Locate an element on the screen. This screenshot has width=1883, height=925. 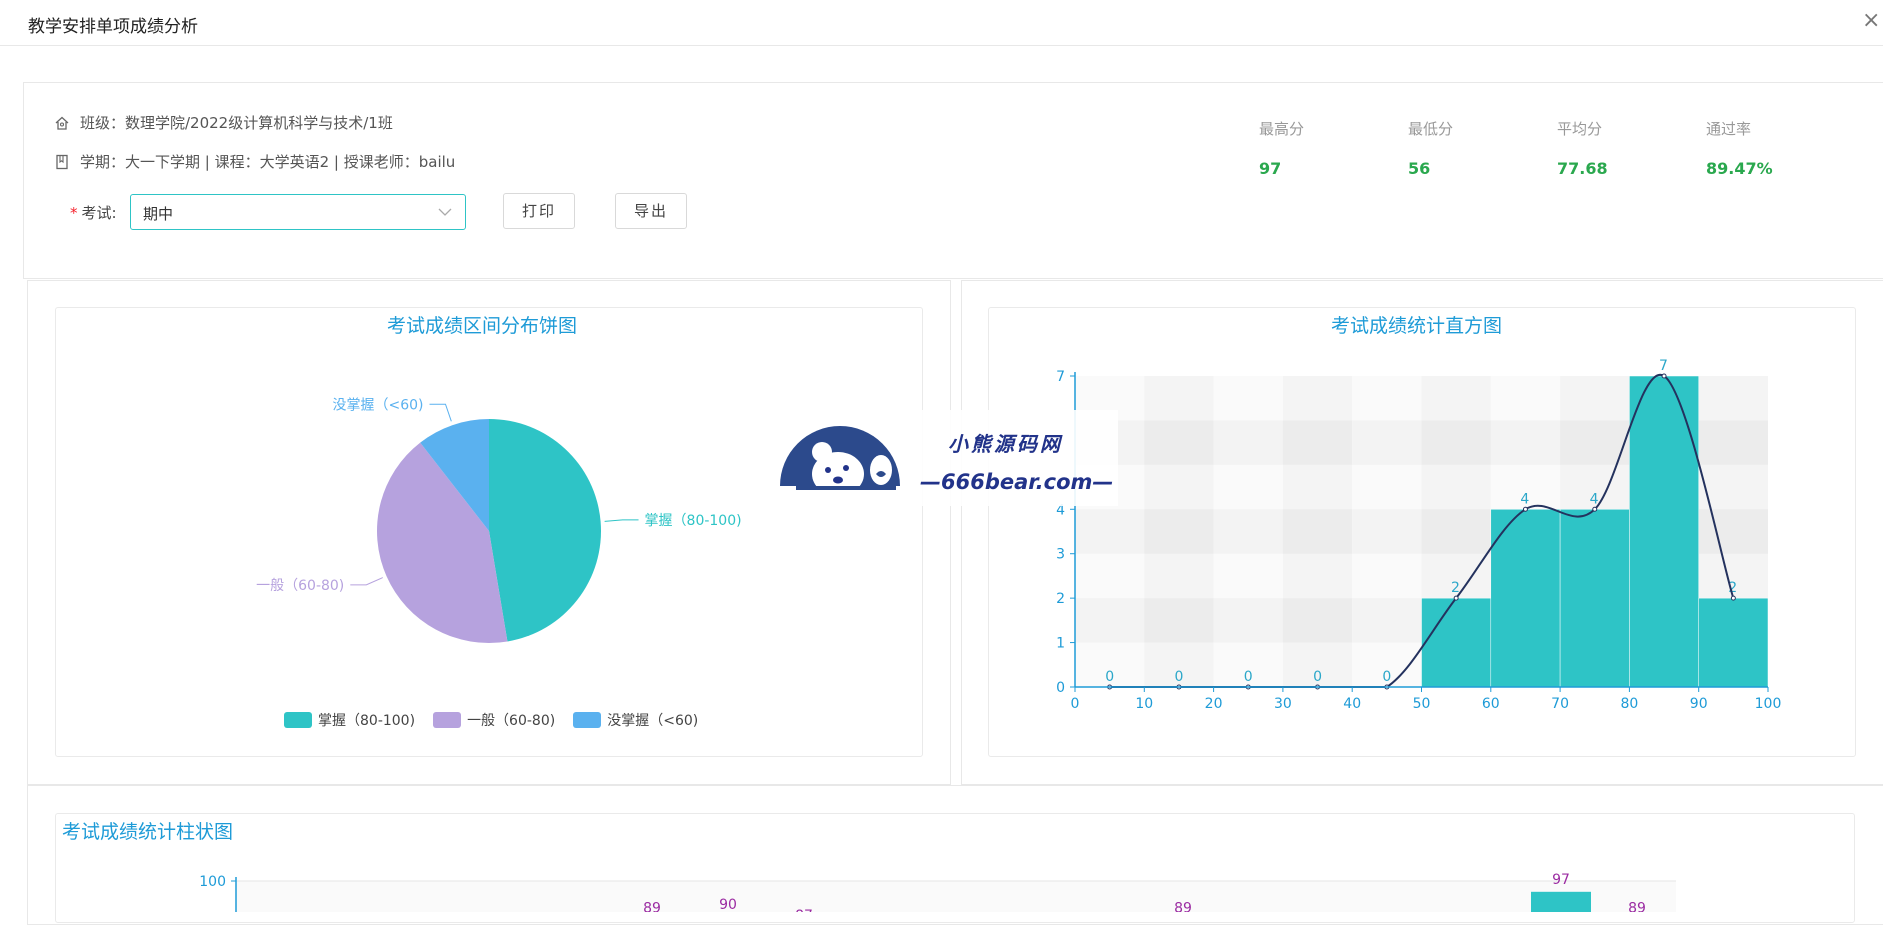
score-label: 87 is located at coordinates (804, 910).